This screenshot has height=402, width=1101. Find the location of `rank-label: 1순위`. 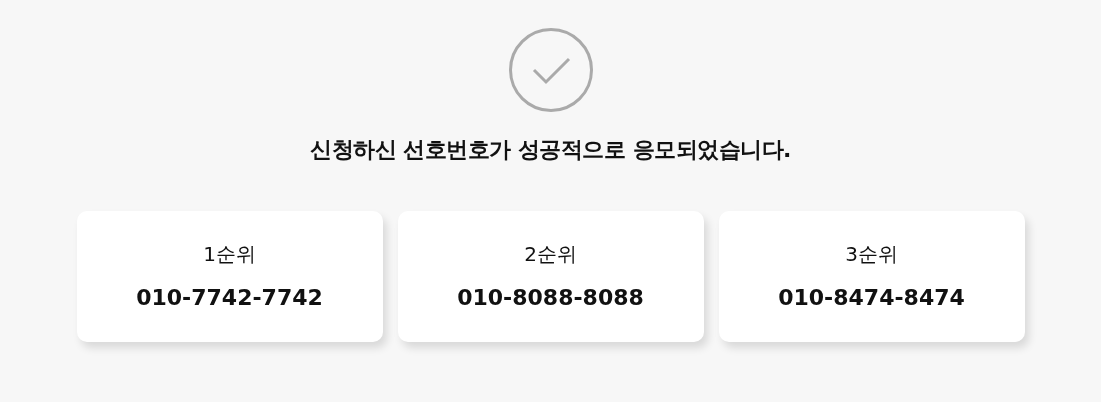

rank-label: 1순위 is located at coordinates (229, 254).